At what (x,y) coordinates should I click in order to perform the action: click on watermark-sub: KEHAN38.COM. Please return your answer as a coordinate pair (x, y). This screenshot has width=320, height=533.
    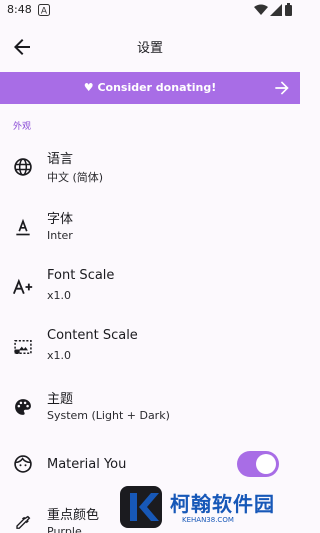
    Looking at the image, I should click on (208, 520).